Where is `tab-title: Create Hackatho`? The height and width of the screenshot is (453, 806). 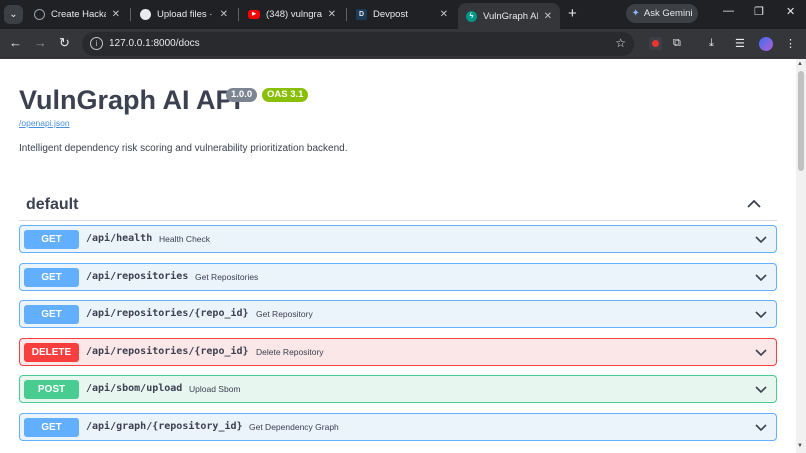
tab-title: Create Hackatho is located at coordinates (78, 14).